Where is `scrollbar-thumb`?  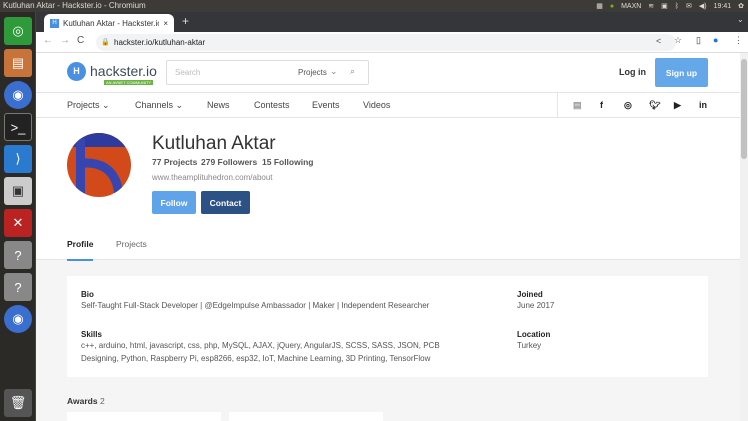
scrollbar-thumb is located at coordinates (744, 109).